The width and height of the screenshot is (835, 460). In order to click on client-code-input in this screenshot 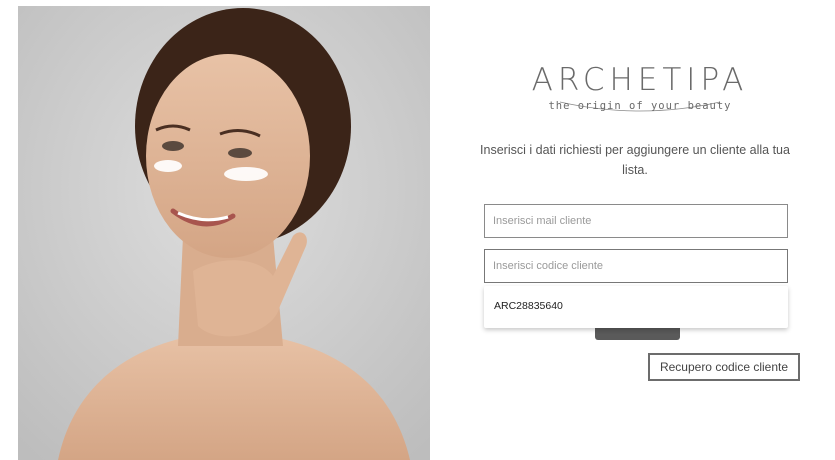, I will do `click(636, 266)`.